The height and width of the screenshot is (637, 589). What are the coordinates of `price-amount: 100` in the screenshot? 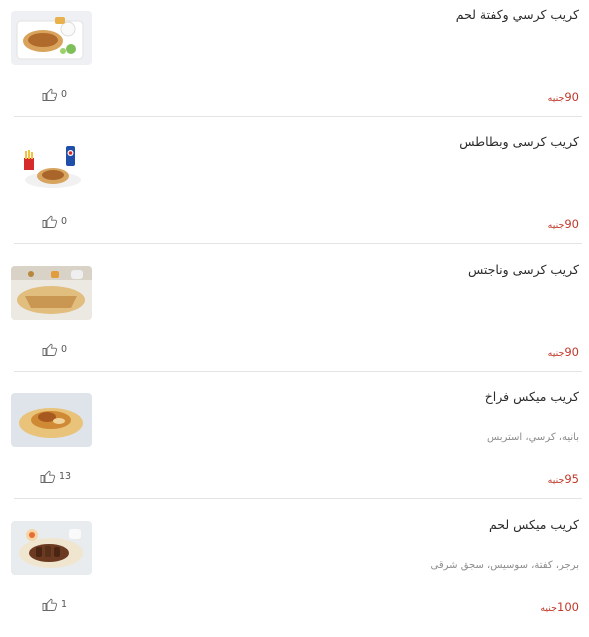 It's located at (568, 607).